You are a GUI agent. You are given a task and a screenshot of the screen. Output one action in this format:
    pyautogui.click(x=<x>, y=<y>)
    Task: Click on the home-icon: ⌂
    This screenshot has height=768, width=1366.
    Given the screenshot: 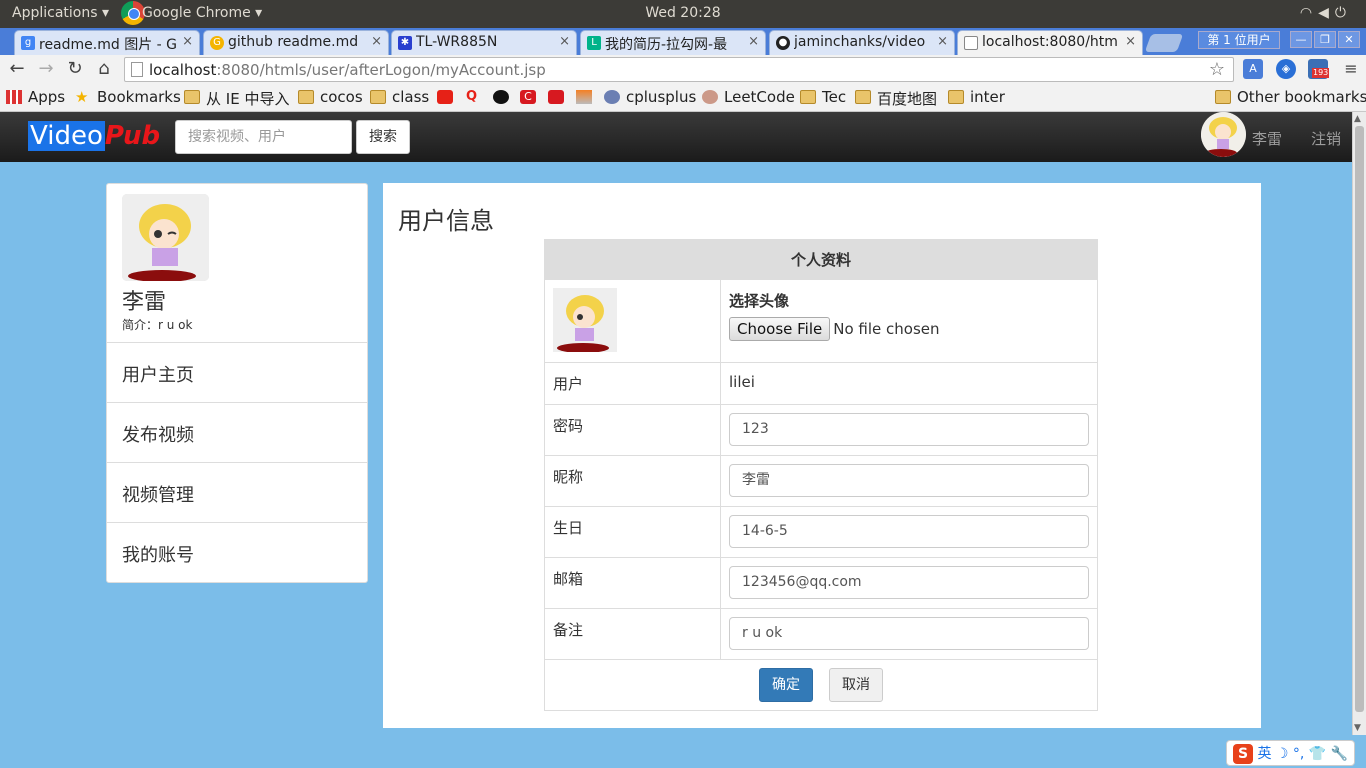 What is the action you would take?
    pyautogui.click(x=104, y=69)
    